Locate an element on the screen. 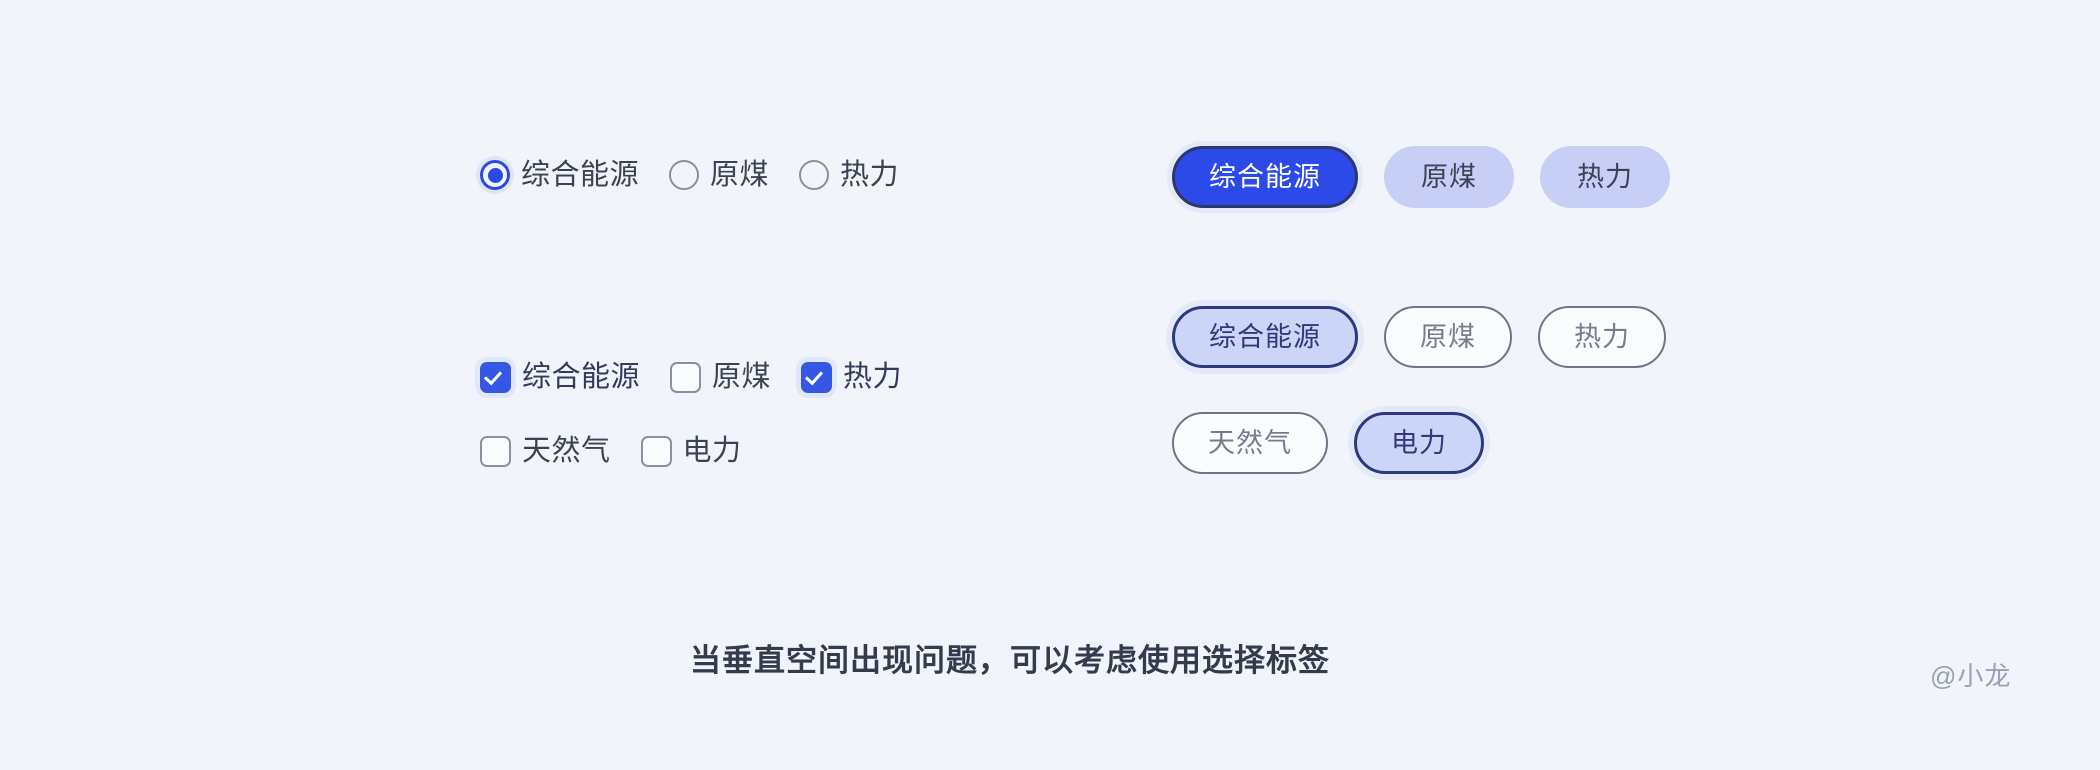  checkbox-option-raw-coal: 原煤 is located at coordinates (720, 377).